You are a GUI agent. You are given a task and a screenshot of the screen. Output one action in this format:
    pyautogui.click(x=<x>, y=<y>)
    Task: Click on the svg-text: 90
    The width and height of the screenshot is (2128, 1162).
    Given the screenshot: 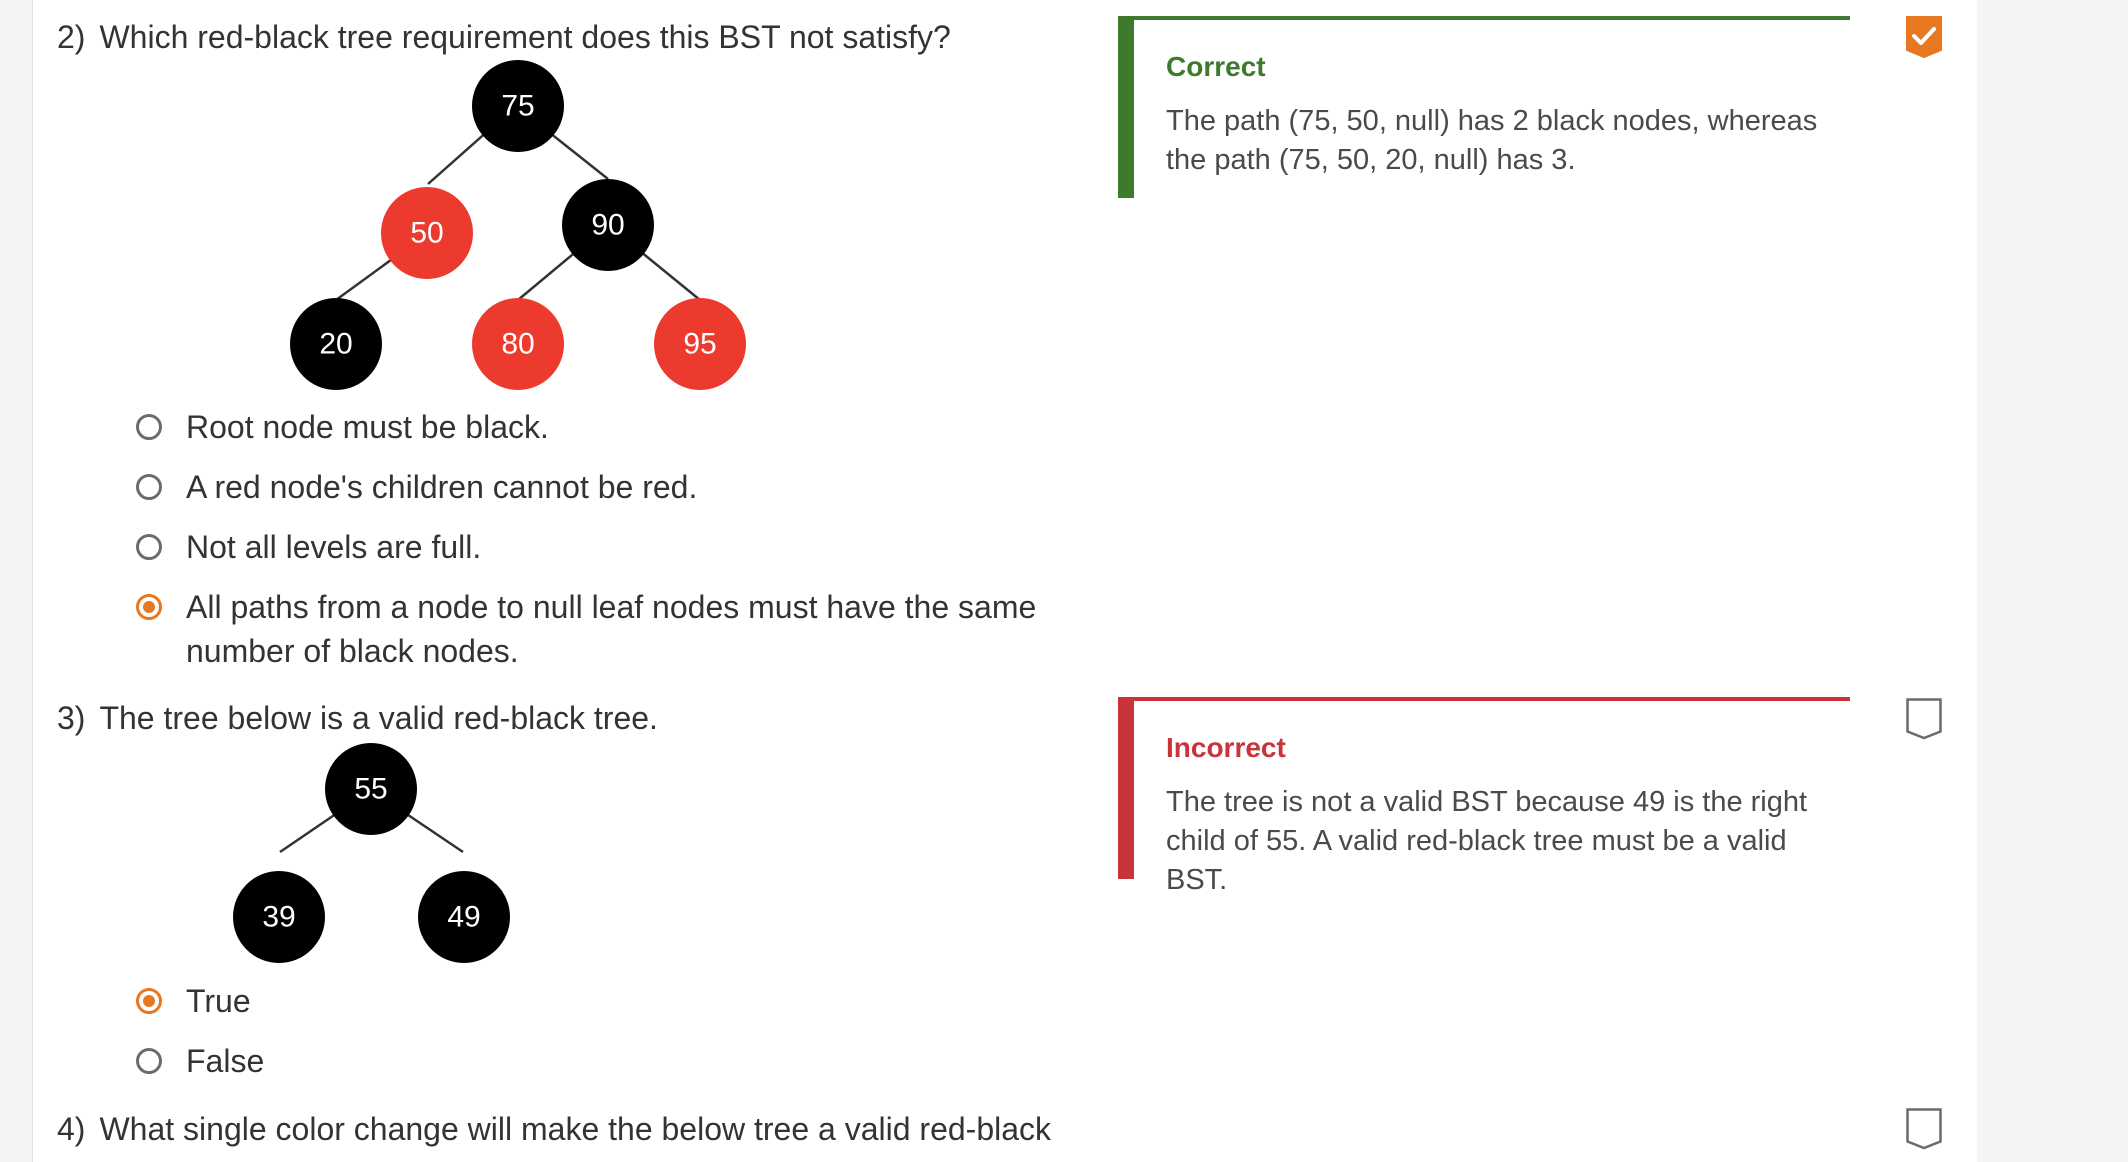 What is the action you would take?
    pyautogui.click(x=607, y=225)
    